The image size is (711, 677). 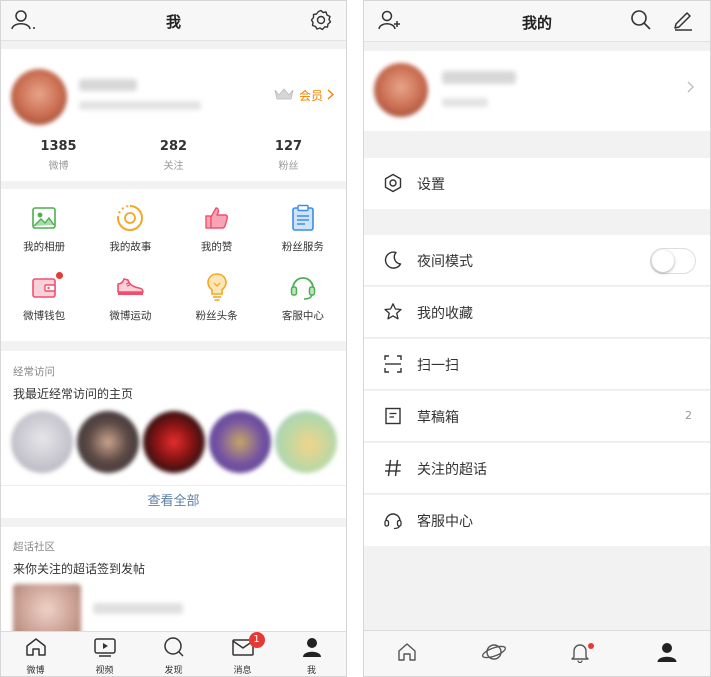 What do you see at coordinates (44, 218) in the screenshot?
I see `photo-album-icon` at bounding box center [44, 218].